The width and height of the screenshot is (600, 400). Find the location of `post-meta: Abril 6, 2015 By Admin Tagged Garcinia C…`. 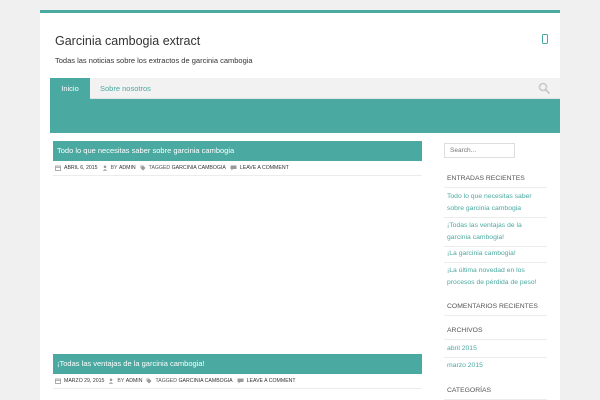

post-meta: Abril 6, 2015 By Admin Tagged Garcinia C… is located at coordinates (174, 168).